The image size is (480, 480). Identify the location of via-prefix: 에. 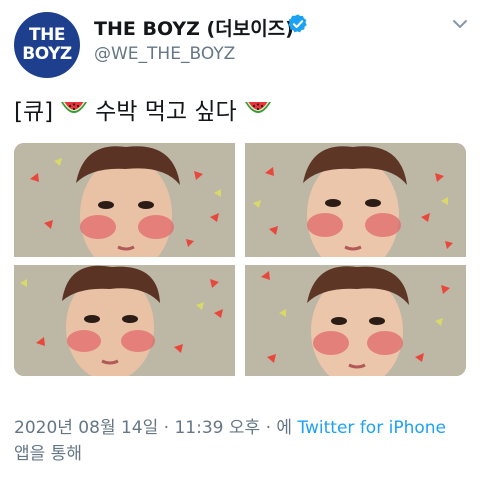
(284, 428).